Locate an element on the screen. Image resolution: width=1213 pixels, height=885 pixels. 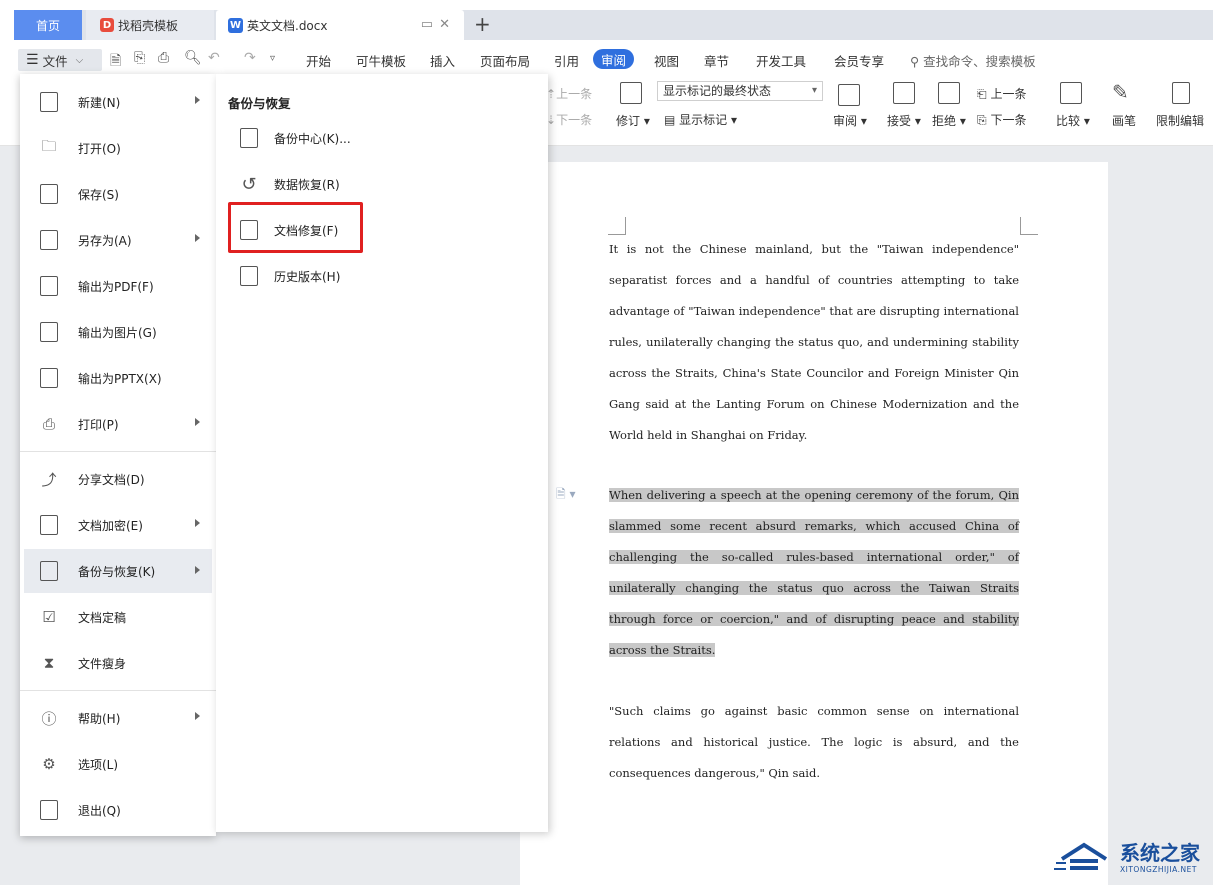
menu-start: 开始 is located at coordinates (318, 60).